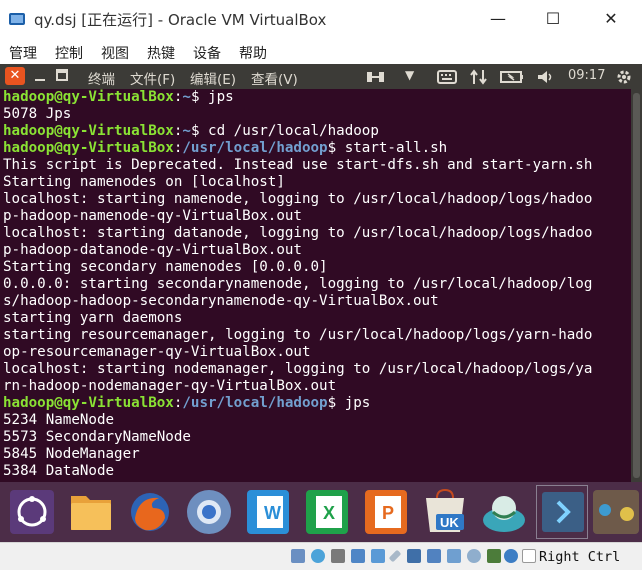 The width and height of the screenshot is (642, 570). Describe the element at coordinates (93, 318) in the screenshot. I see `terminal-output-line: starting yarn daemons` at that location.